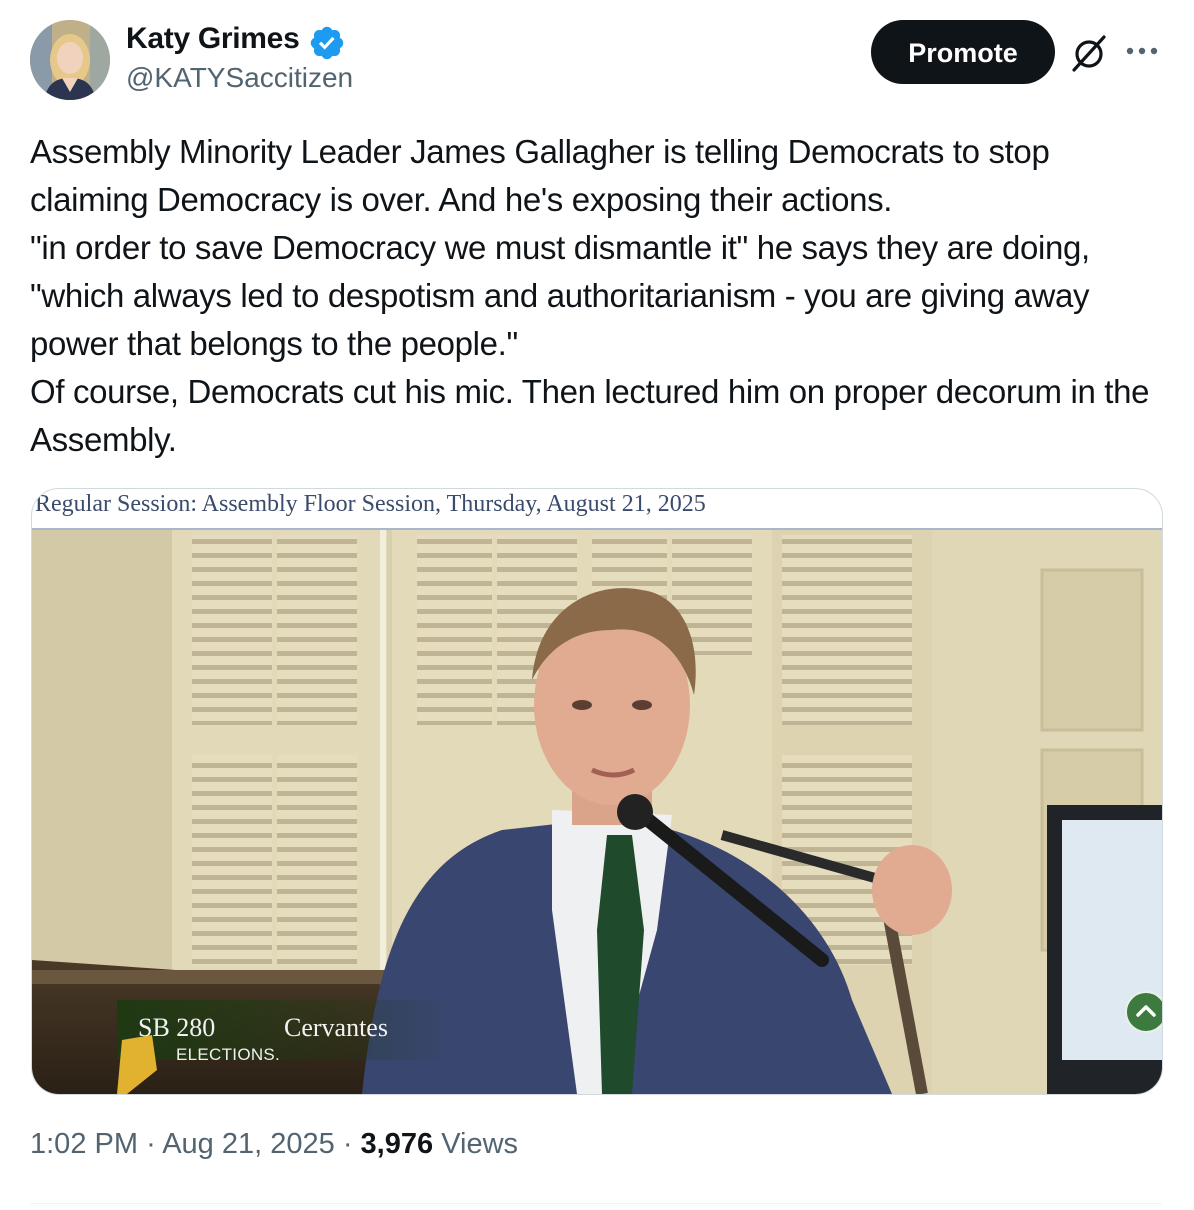 The height and width of the screenshot is (1210, 1194). I want to click on avatar, so click(70, 60).